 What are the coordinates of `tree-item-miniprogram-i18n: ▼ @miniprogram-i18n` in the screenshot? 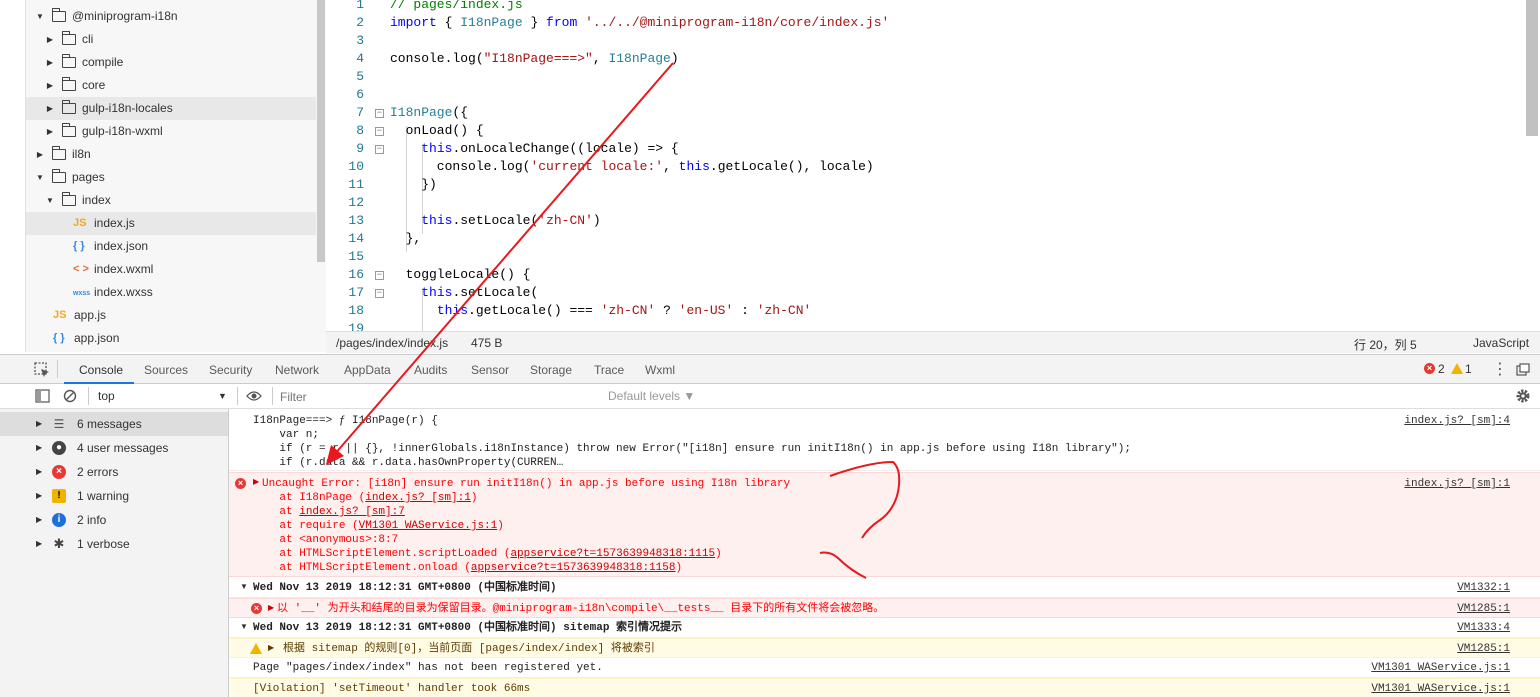 It's located at (171, 16).